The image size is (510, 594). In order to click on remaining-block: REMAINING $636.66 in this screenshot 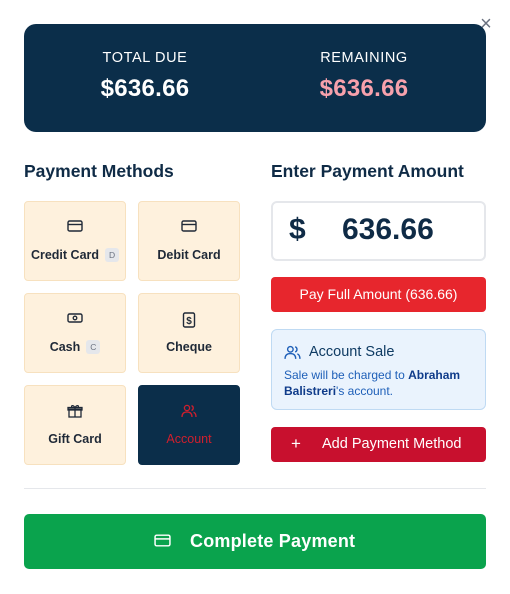, I will do `click(364, 76)`.